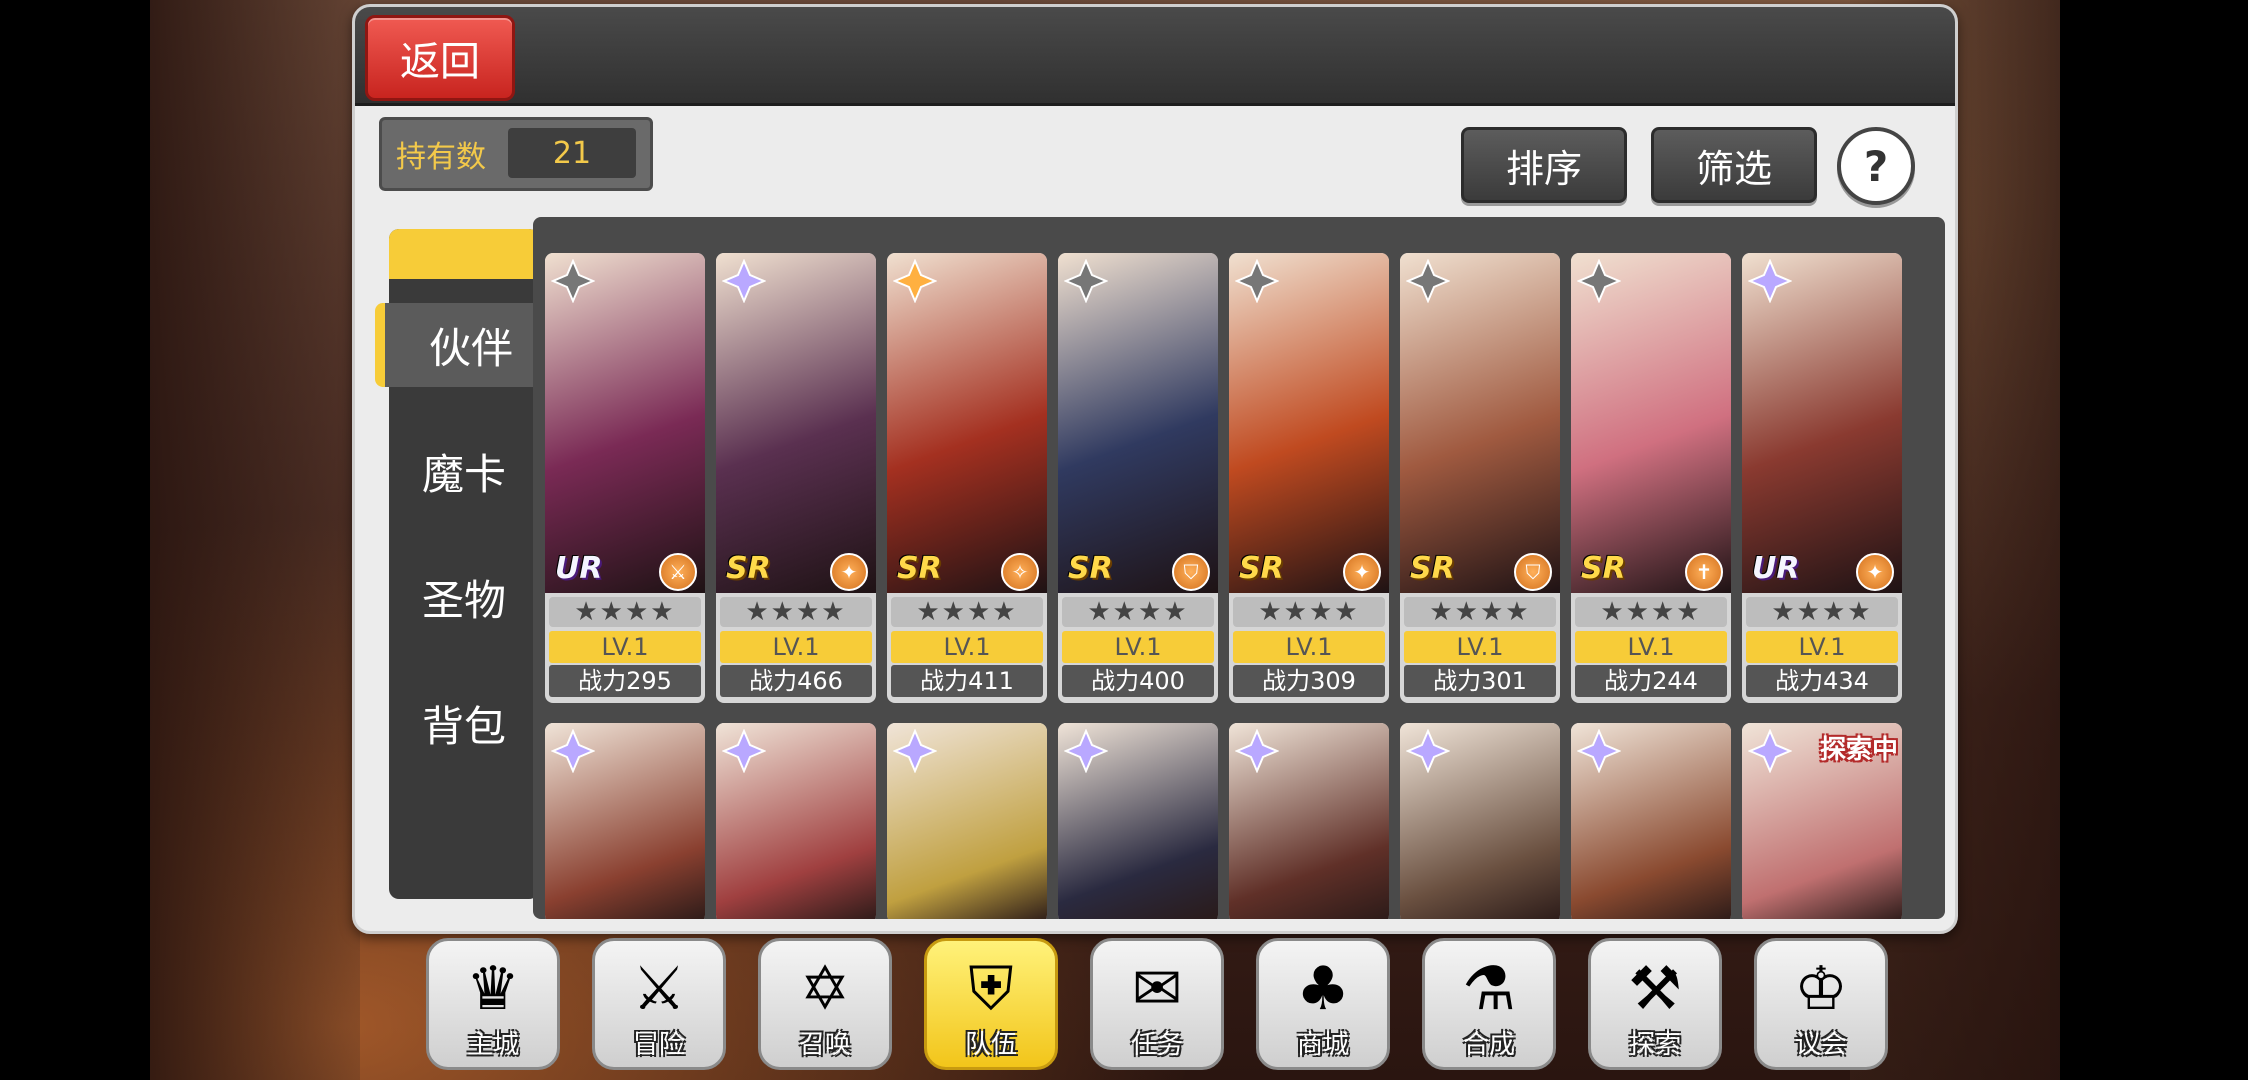 The height and width of the screenshot is (1080, 2248). I want to click on character-card: SR ✧ ★★★★ LV.1 战力411, so click(967, 478).